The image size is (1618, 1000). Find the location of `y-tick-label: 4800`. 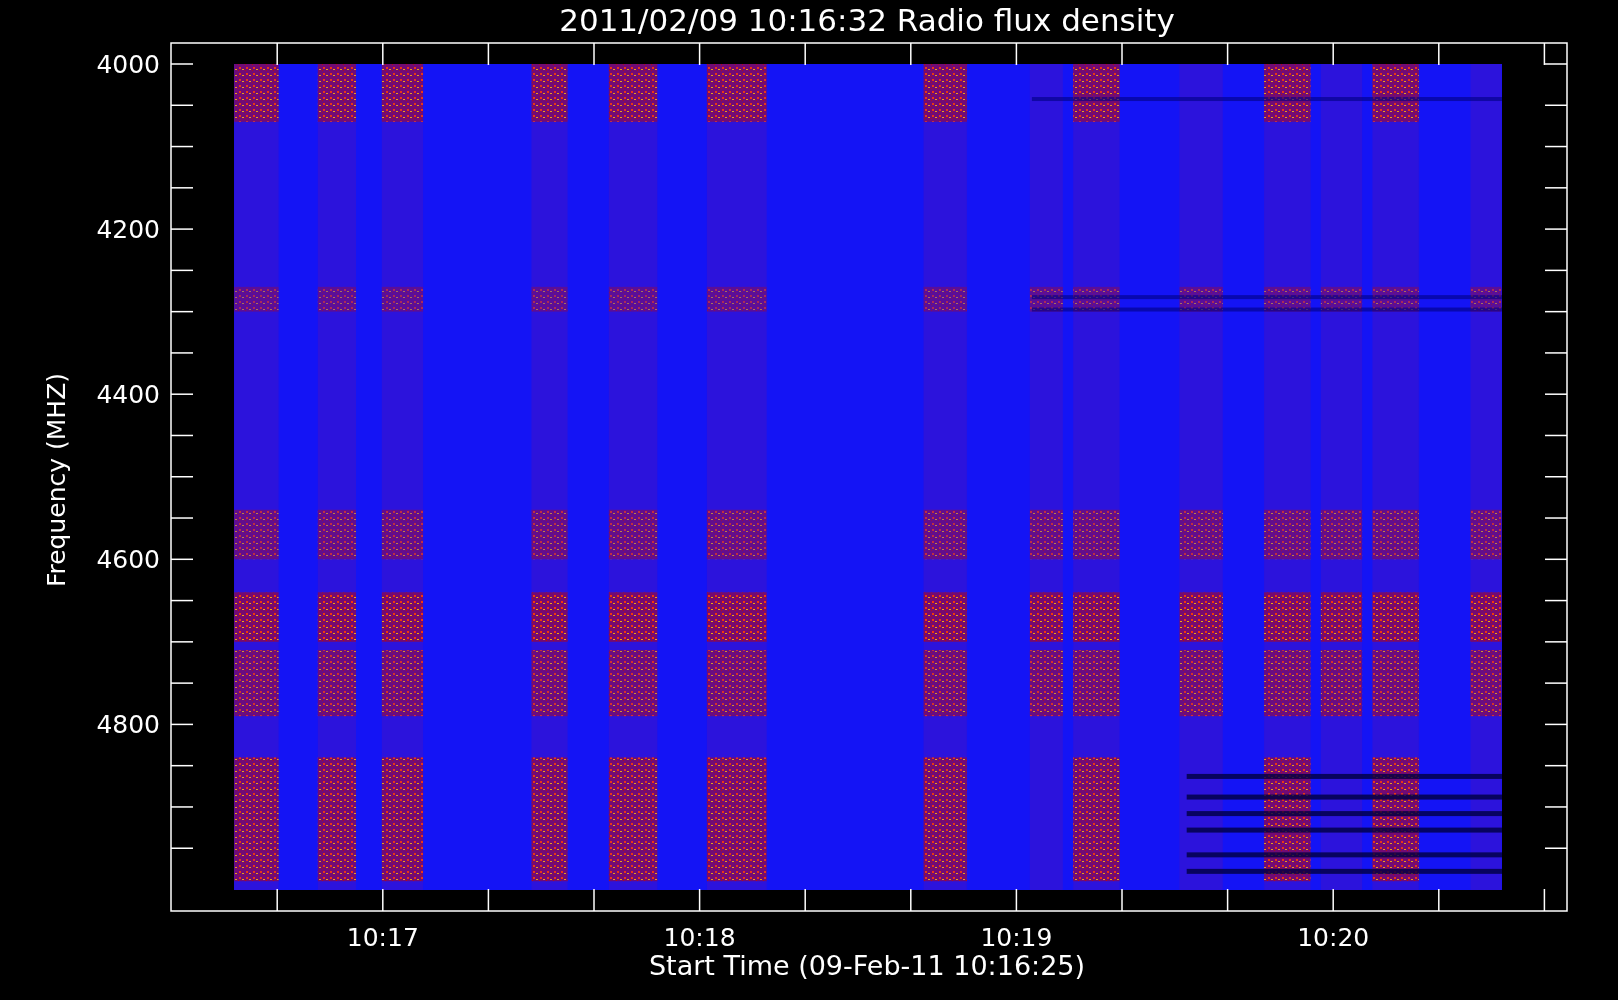

y-tick-label: 4800 is located at coordinates (128, 725).